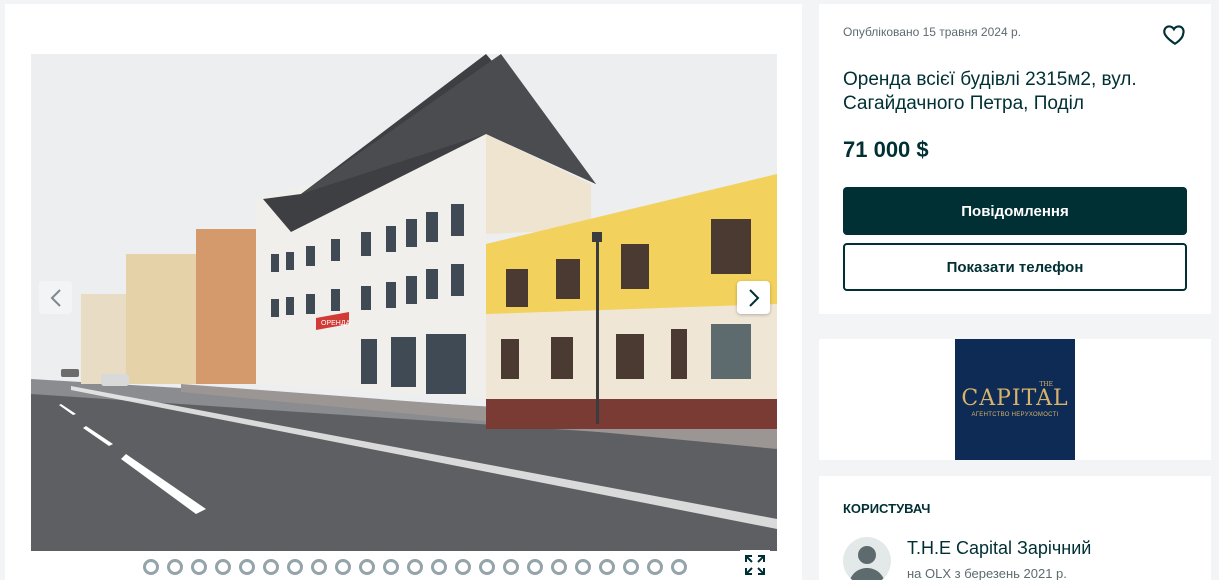 The image size is (1219, 580). I want to click on heart-icon, so click(1174, 35).